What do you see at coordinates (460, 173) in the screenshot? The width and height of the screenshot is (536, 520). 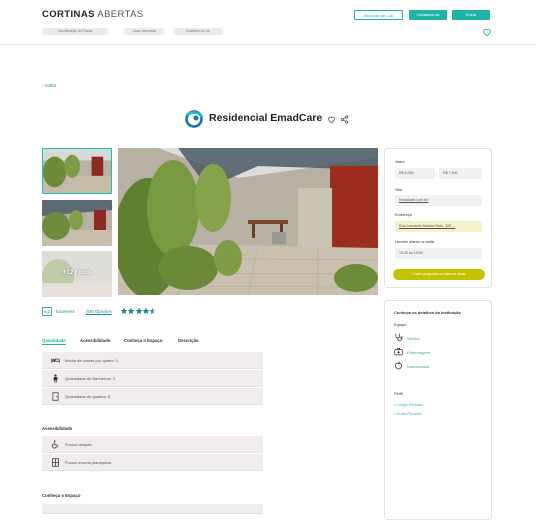 I see `value-max-field: R$ 7,500` at bounding box center [460, 173].